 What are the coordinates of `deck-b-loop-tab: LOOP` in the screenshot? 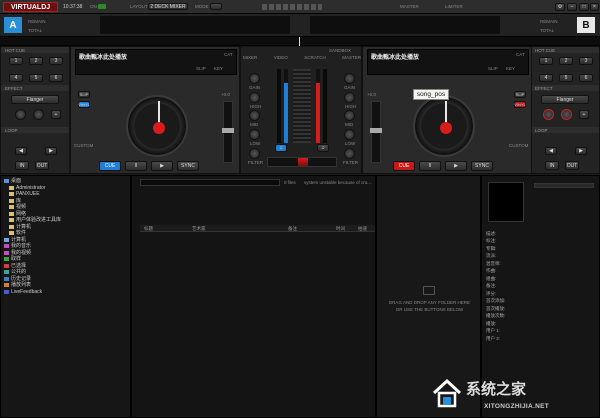 It's located at (565, 130).